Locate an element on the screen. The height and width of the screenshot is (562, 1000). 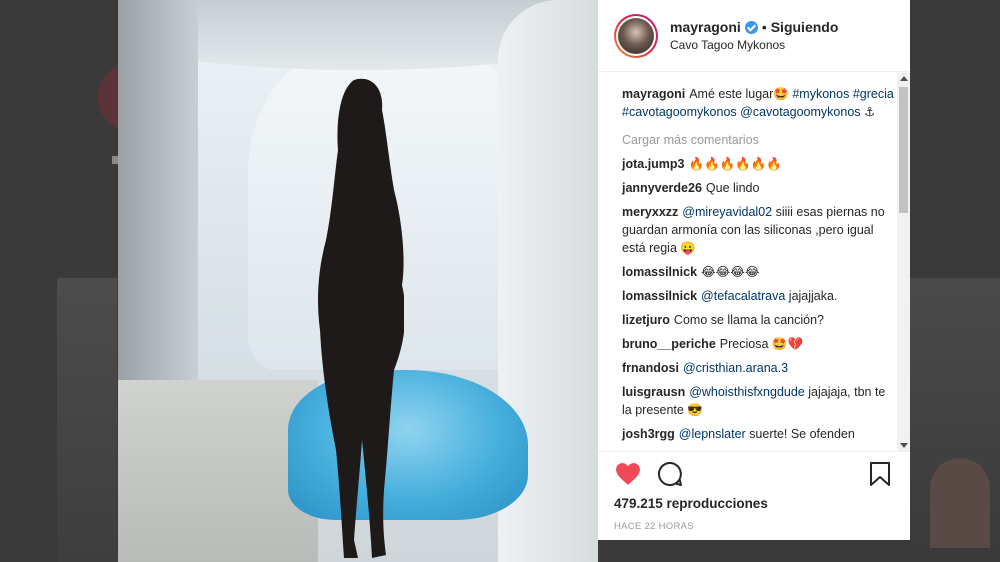
scrollbar-thumb is located at coordinates (903, 150).